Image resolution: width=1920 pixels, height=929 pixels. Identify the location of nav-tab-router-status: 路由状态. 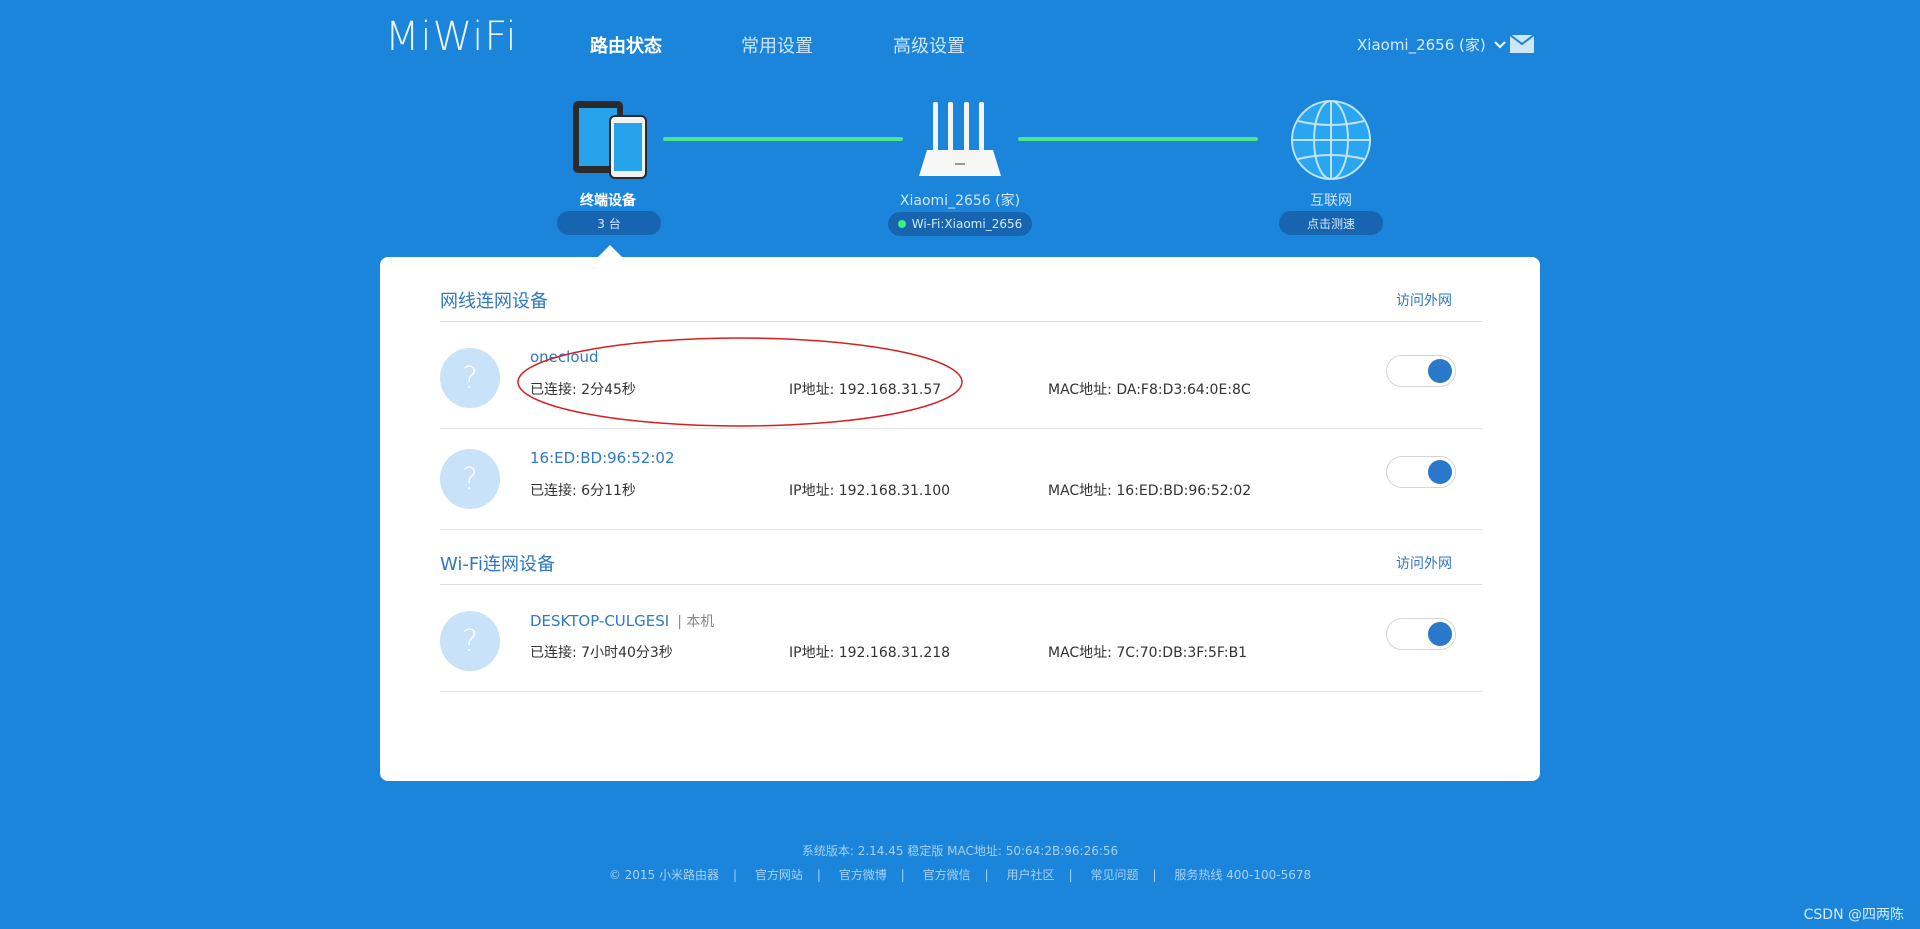
(626, 45).